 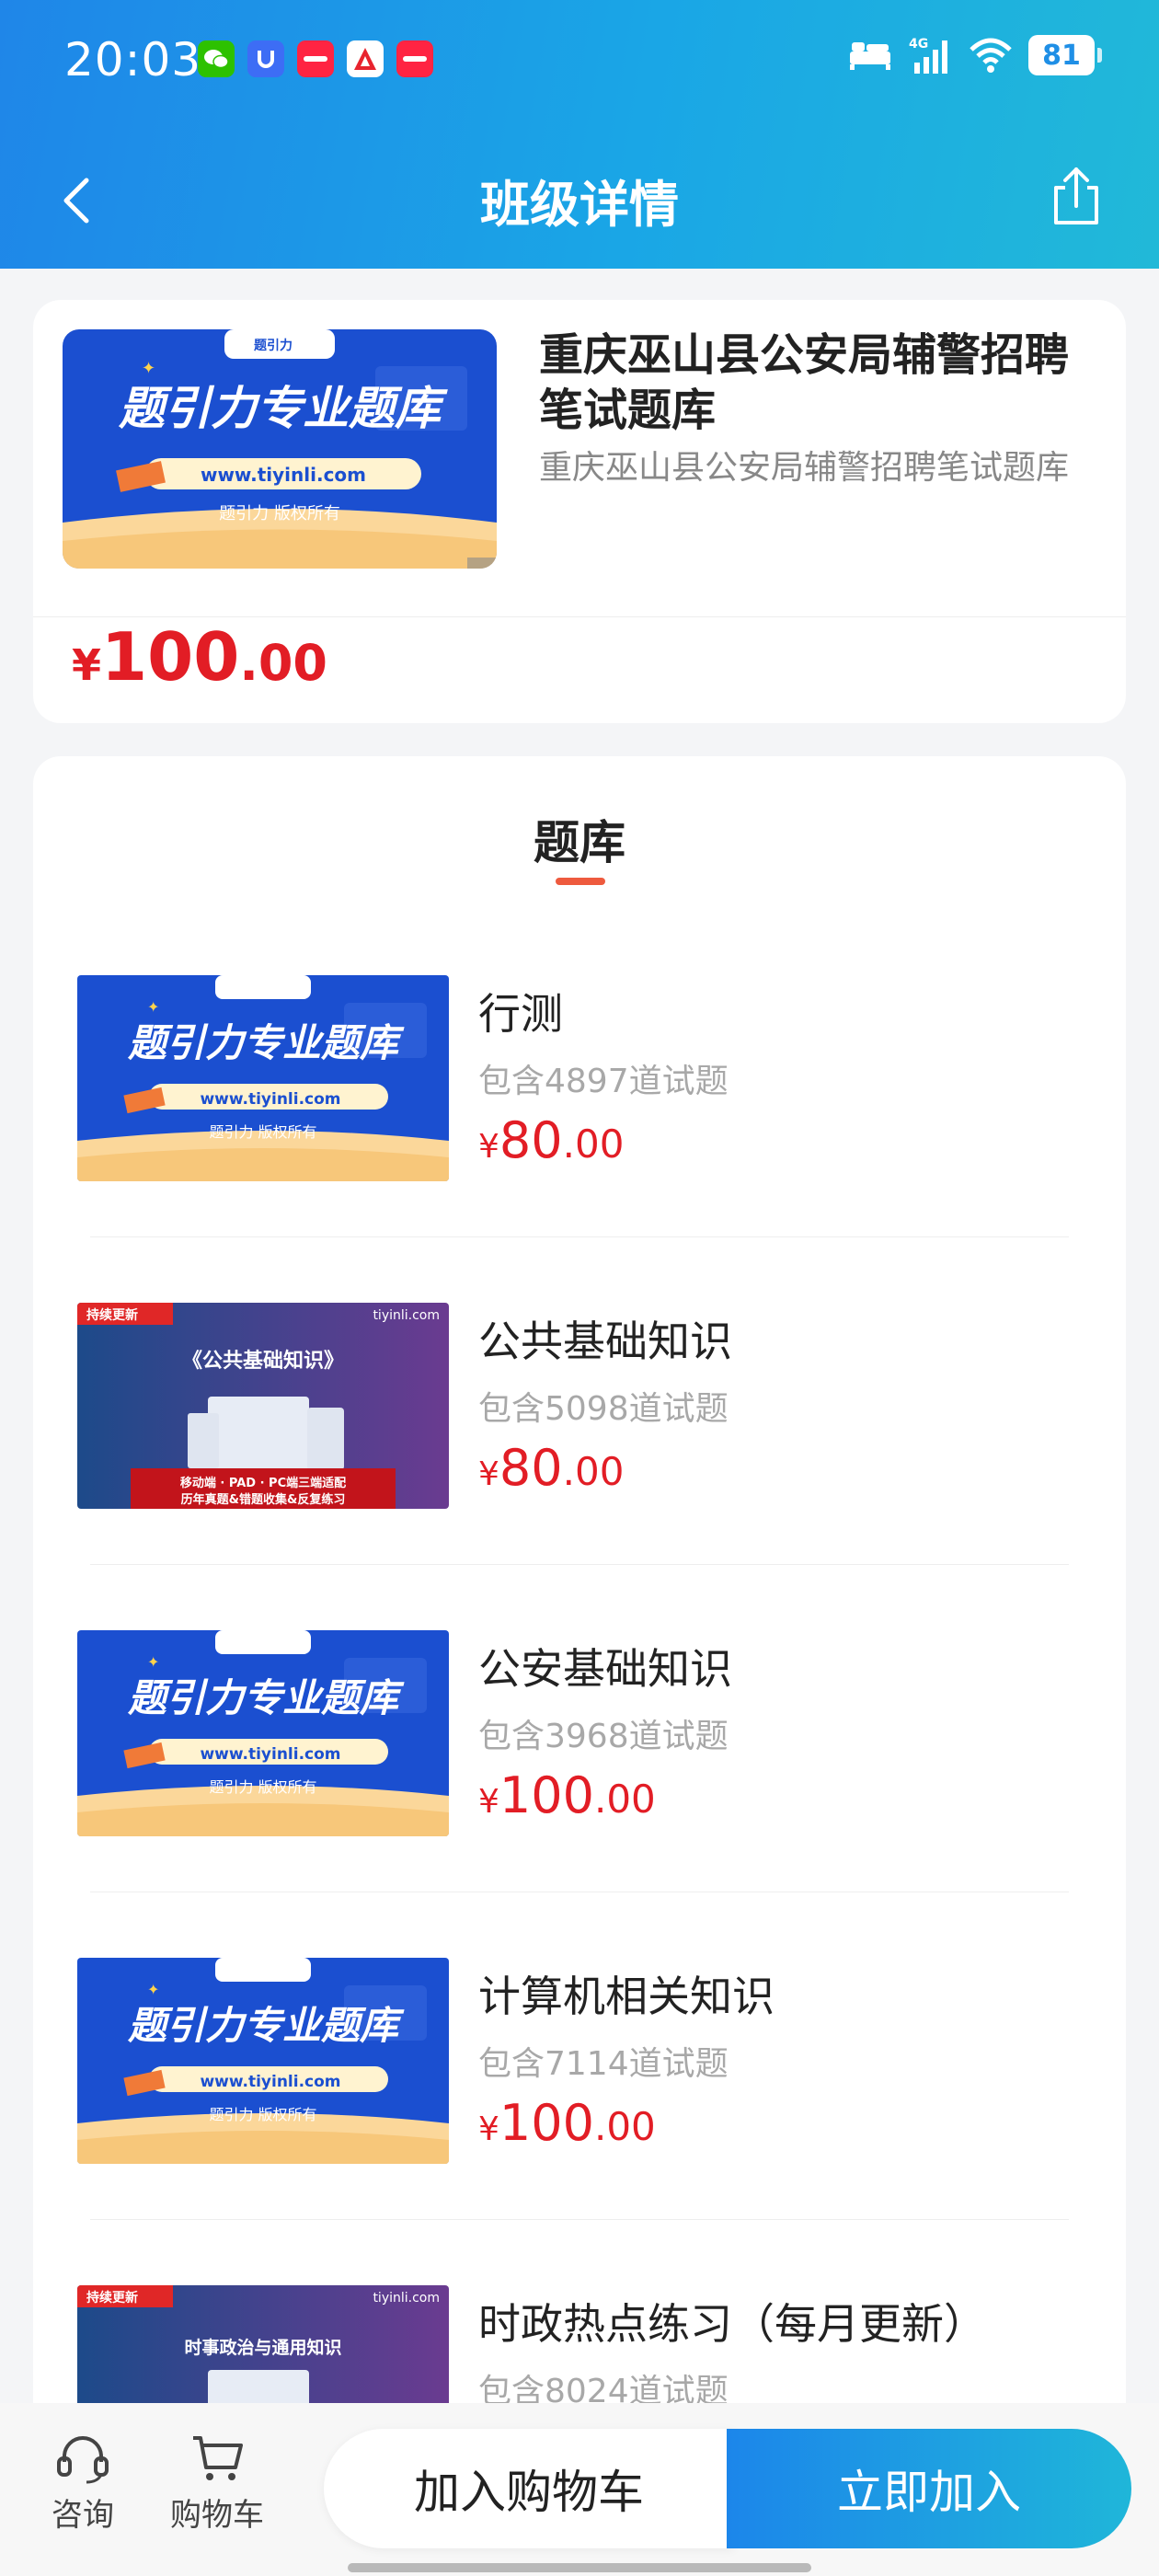 I want to click on status-time: 20:03, so click(x=133, y=59).